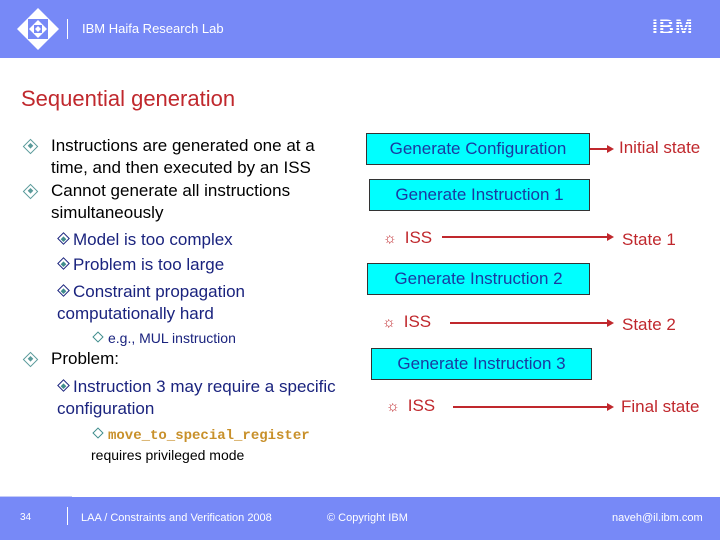  Describe the element at coordinates (481, 364) in the screenshot. I see `generate-instruction-3-box: Generate Instruction 3` at that location.